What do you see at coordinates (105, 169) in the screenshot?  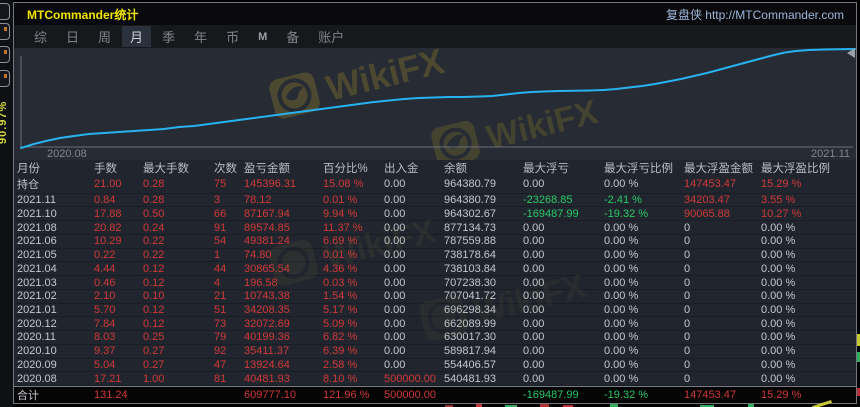 I see `column-header: 手数` at bounding box center [105, 169].